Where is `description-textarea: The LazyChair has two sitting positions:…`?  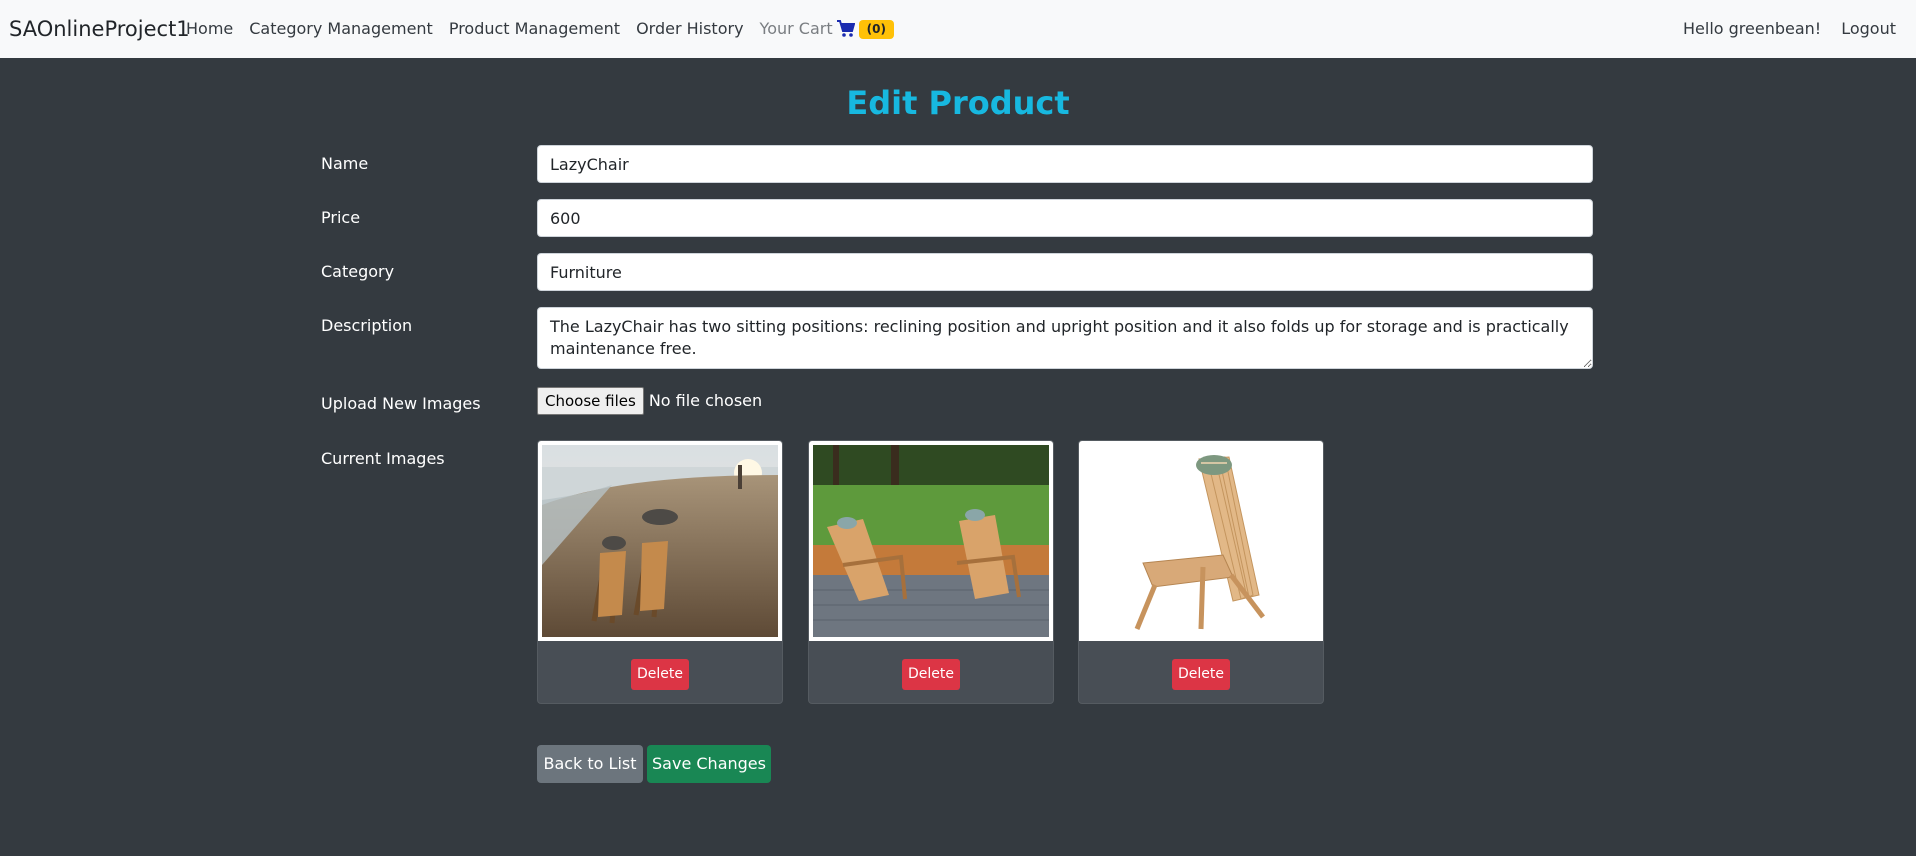
description-textarea: The LazyChair has two sitting positions:… is located at coordinates (1065, 338).